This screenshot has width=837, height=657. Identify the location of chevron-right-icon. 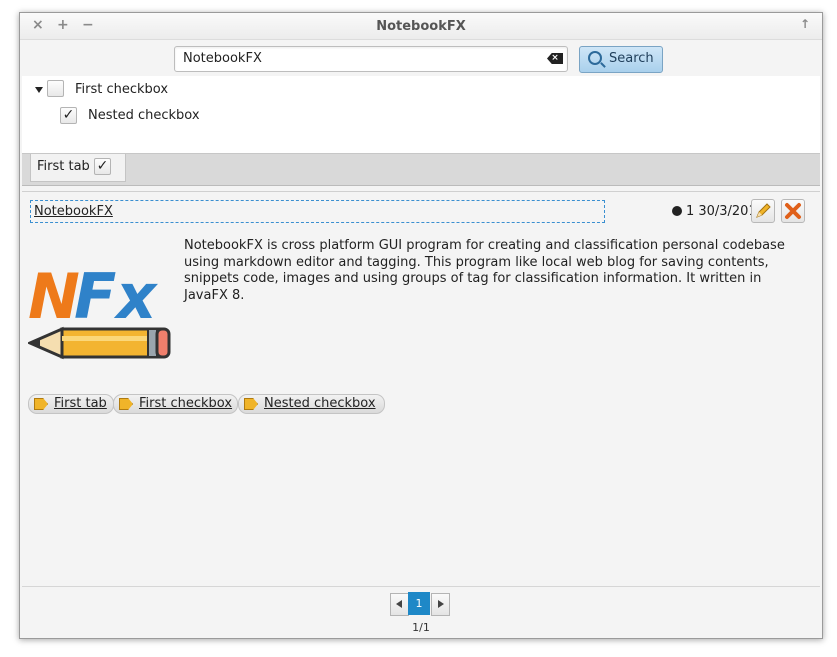
(441, 604).